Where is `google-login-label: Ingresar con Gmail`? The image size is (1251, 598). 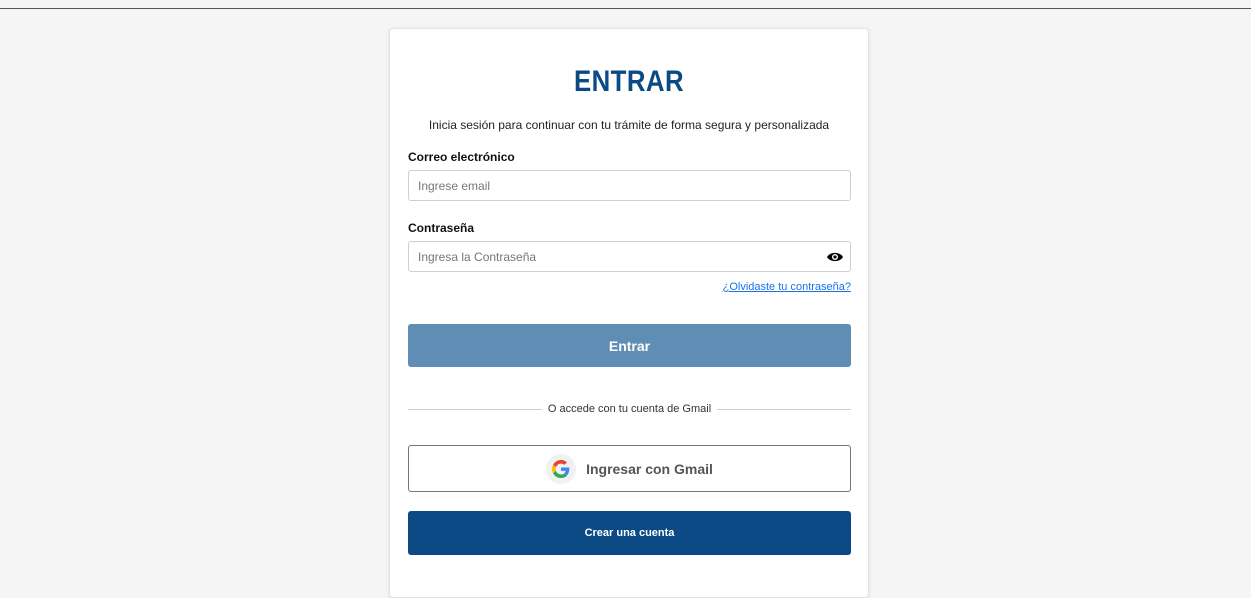
google-login-label: Ingresar con Gmail is located at coordinates (649, 468).